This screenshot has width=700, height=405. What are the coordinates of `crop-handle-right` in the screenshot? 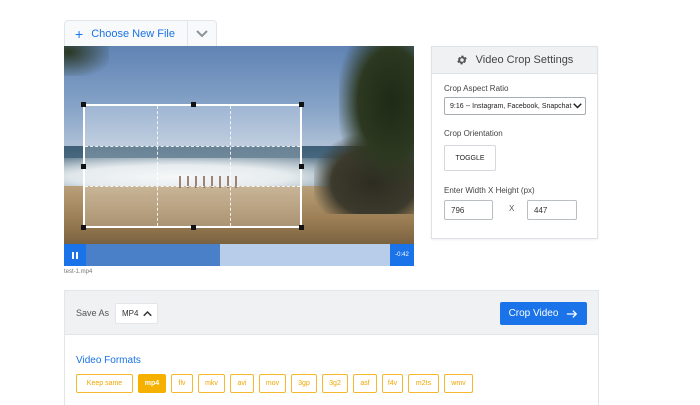 It's located at (301, 166).